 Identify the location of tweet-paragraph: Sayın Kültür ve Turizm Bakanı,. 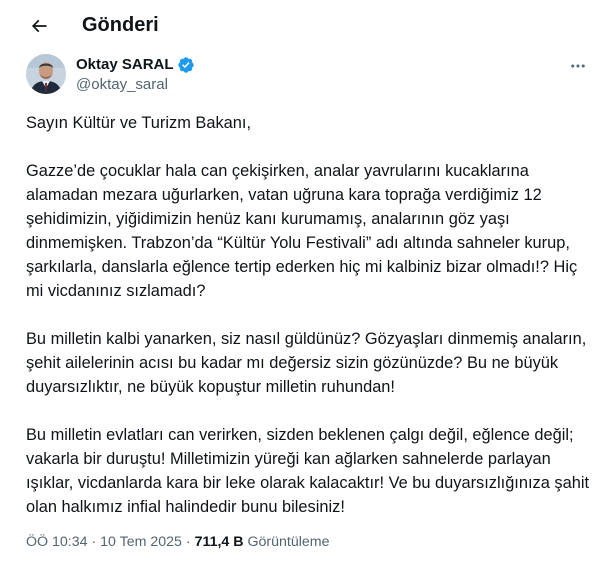
(139, 123).